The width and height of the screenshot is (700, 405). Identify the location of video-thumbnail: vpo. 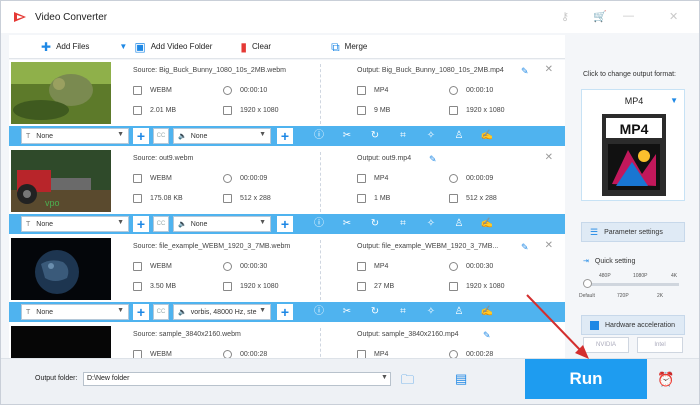
(61, 181).